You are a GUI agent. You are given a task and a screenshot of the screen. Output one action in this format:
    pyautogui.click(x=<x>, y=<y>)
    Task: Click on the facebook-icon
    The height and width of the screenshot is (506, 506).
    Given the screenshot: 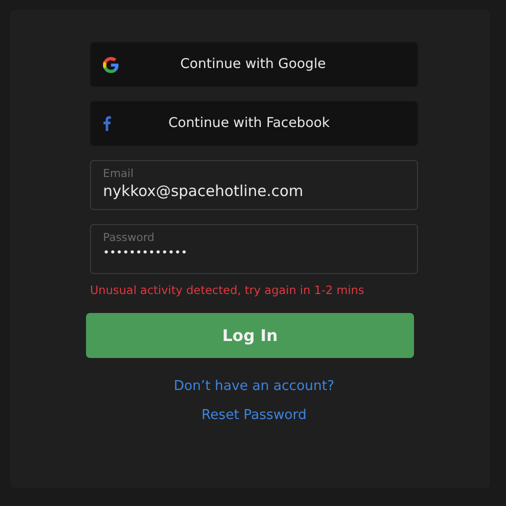 What is the action you would take?
    pyautogui.click(x=107, y=123)
    